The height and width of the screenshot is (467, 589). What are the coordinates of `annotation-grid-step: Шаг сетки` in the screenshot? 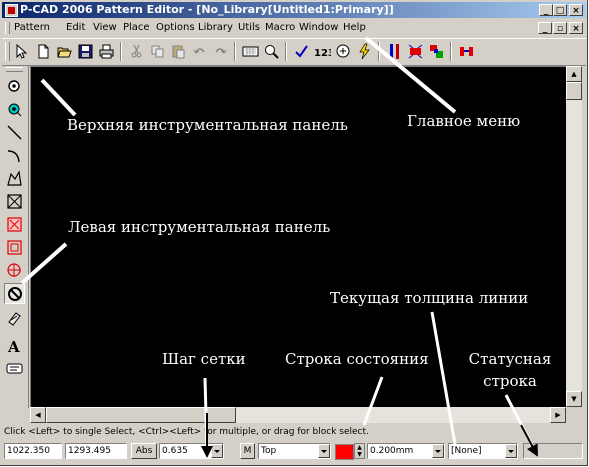 It's located at (204, 359).